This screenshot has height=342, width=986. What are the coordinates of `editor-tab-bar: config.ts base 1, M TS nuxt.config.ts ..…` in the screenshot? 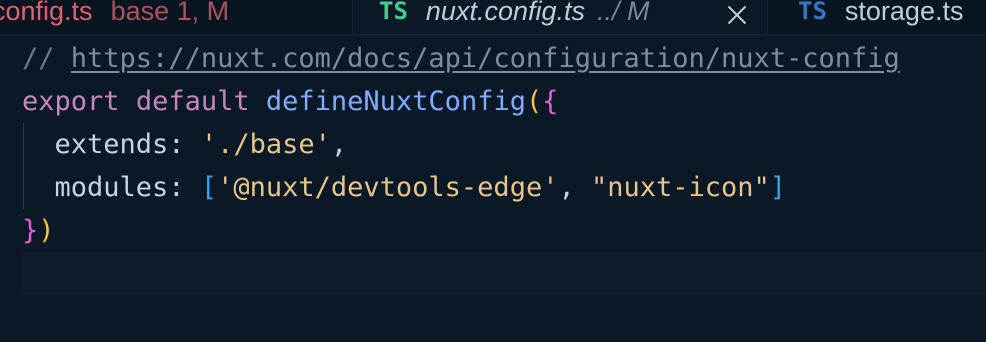 It's located at (493, 17).